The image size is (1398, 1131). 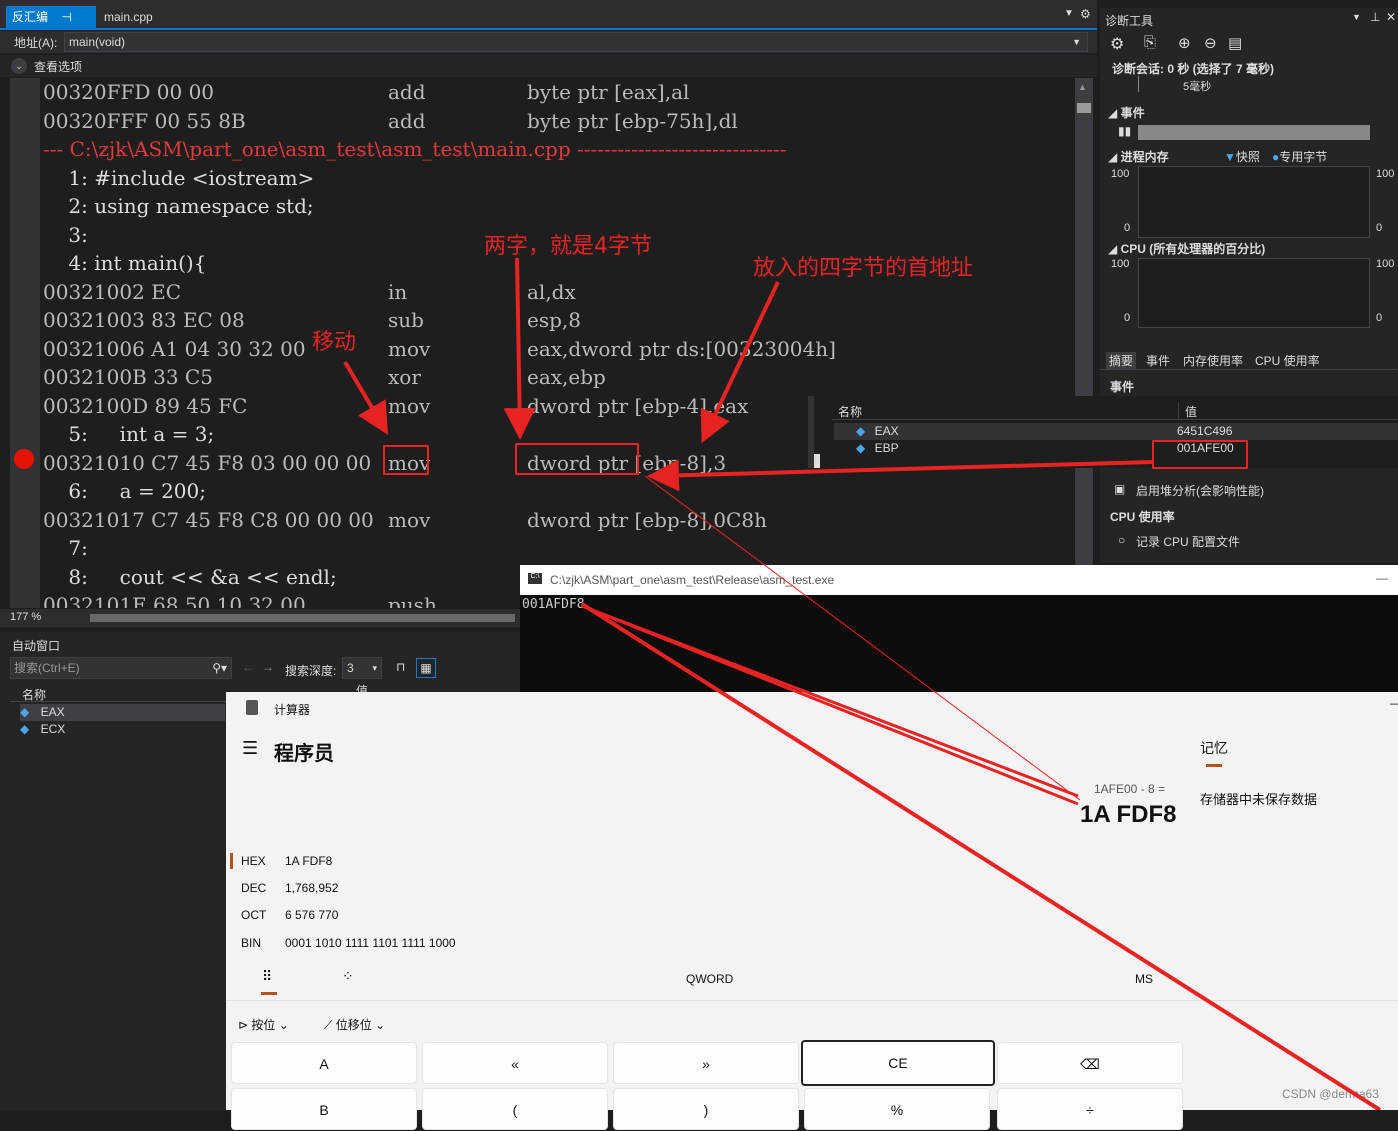 I want to click on arrow-move, so click(x=366, y=397).